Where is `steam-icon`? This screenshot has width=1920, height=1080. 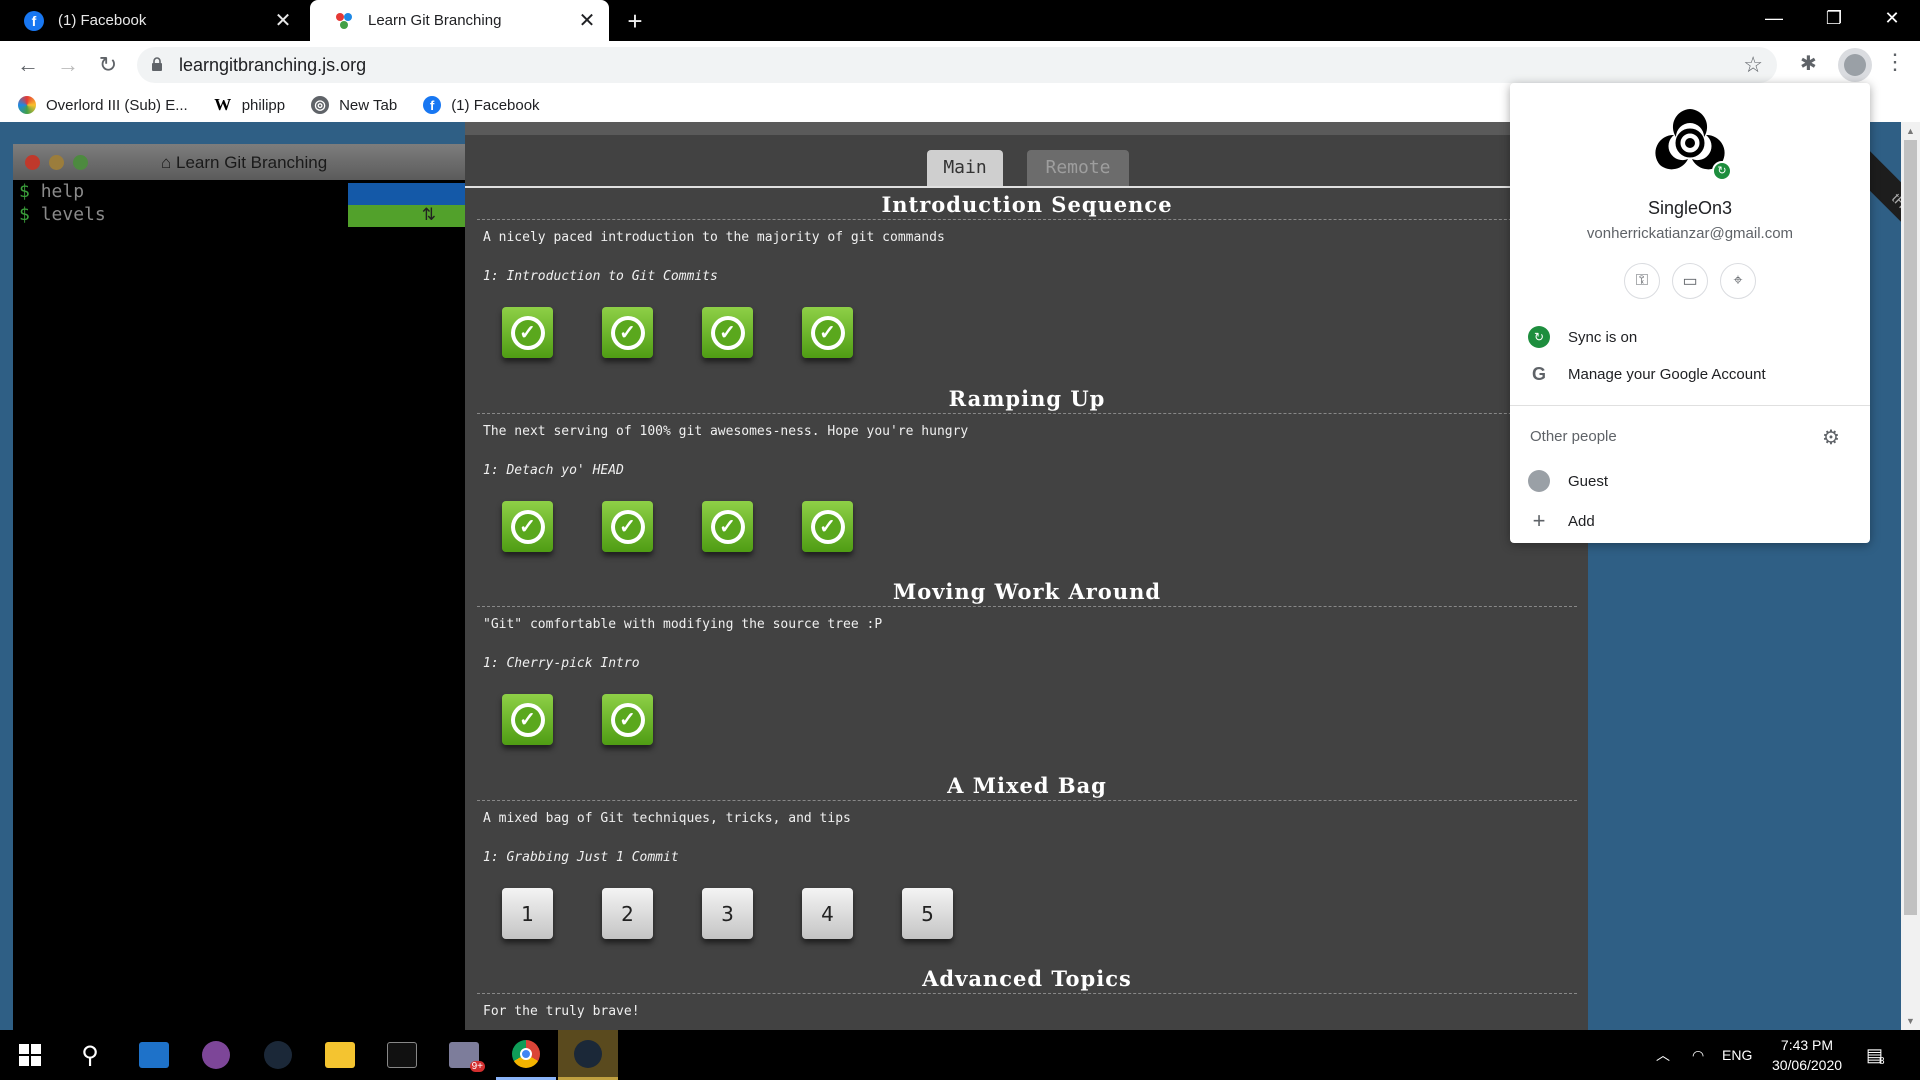 steam-icon is located at coordinates (278, 1055).